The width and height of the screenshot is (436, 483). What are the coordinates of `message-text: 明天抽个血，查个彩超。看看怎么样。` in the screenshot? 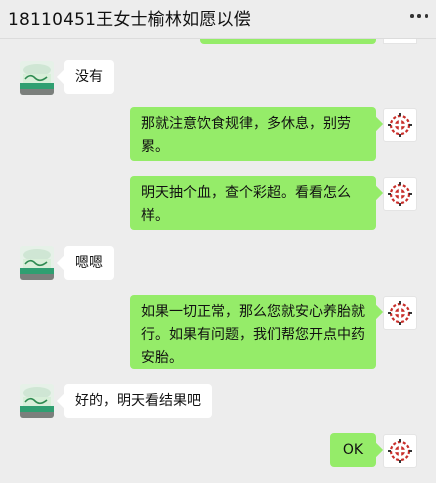 It's located at (246, 204).